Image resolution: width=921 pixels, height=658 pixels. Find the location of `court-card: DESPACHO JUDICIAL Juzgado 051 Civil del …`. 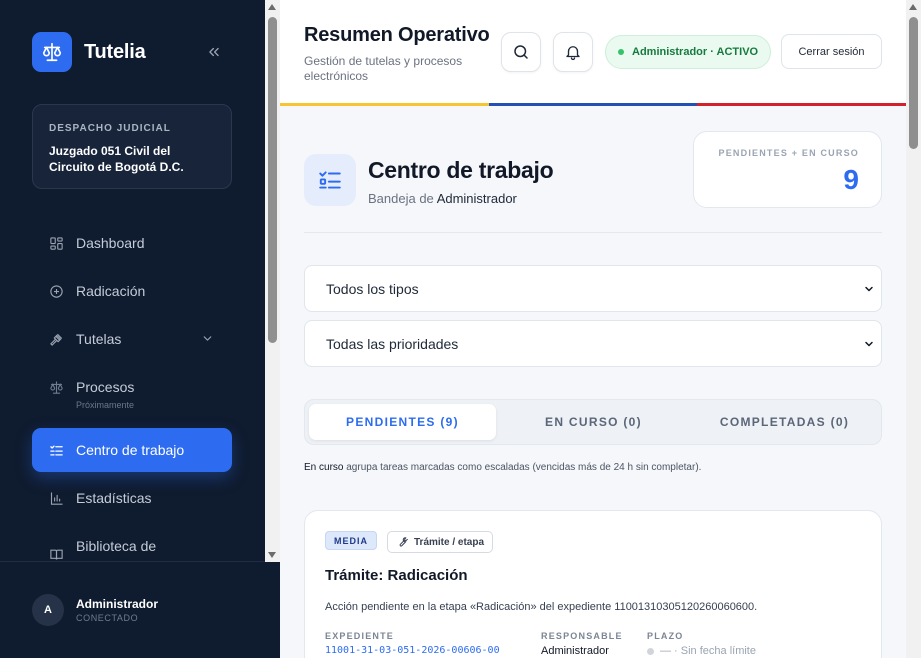

court-card: DESPACHO JUDICIAL Juzgado 051 Civil del … is located at coordinates (132, 146).